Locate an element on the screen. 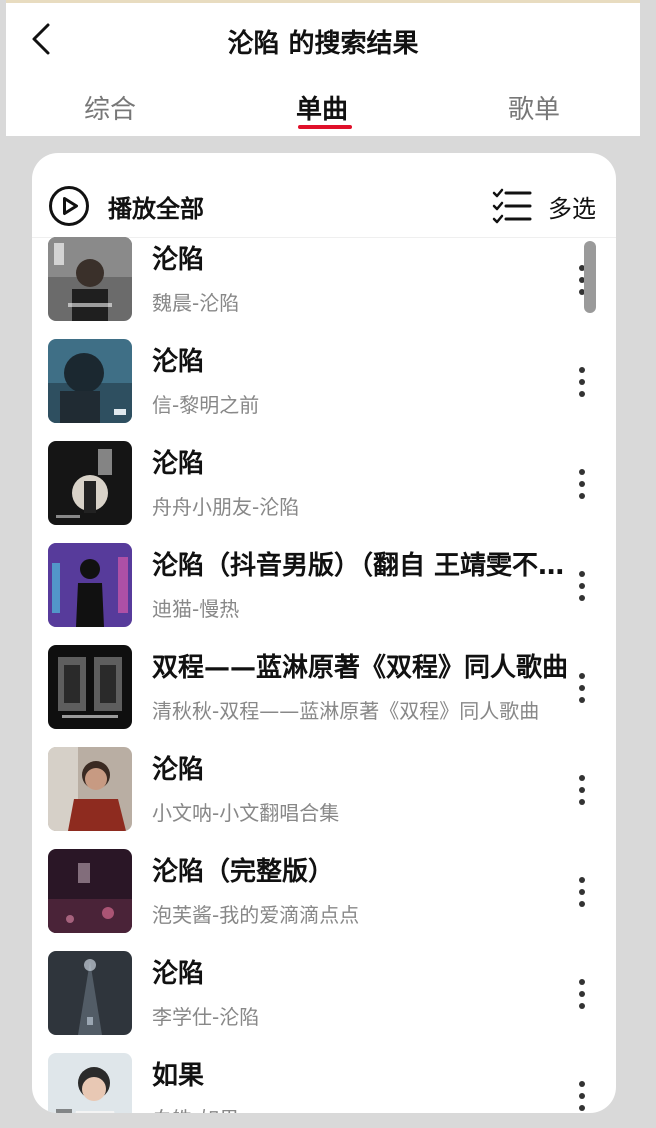  play-all-button: 播放全部 is located at coordinates (126, 206).